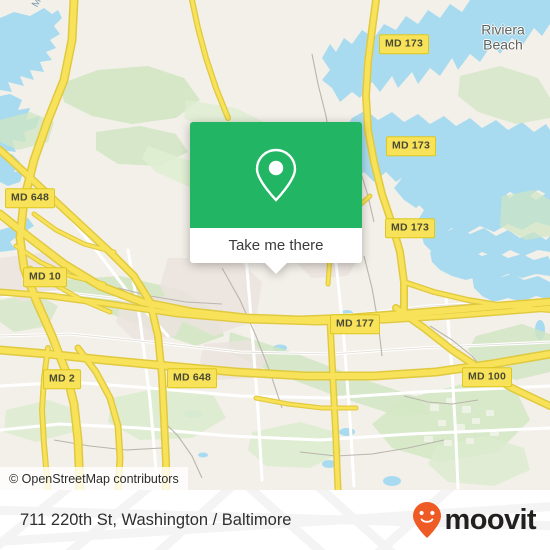 The width and height of the screenshot is (550, 550). I want to click on take-me-there-label: Take me there, so click(276, 245).